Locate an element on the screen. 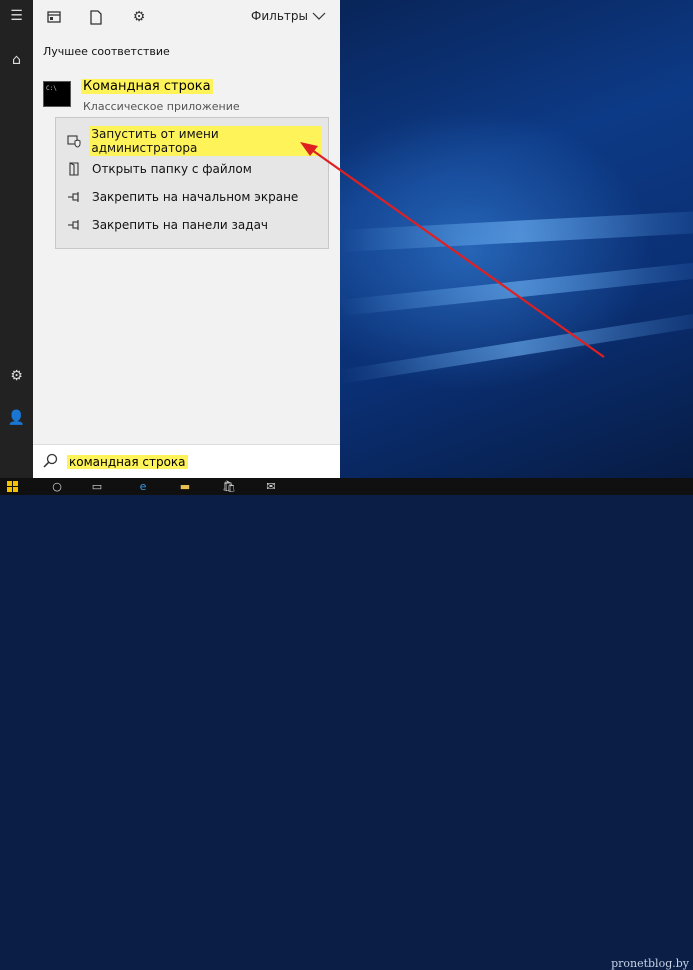  windows-start-icon is located at coordinates (13, 486).